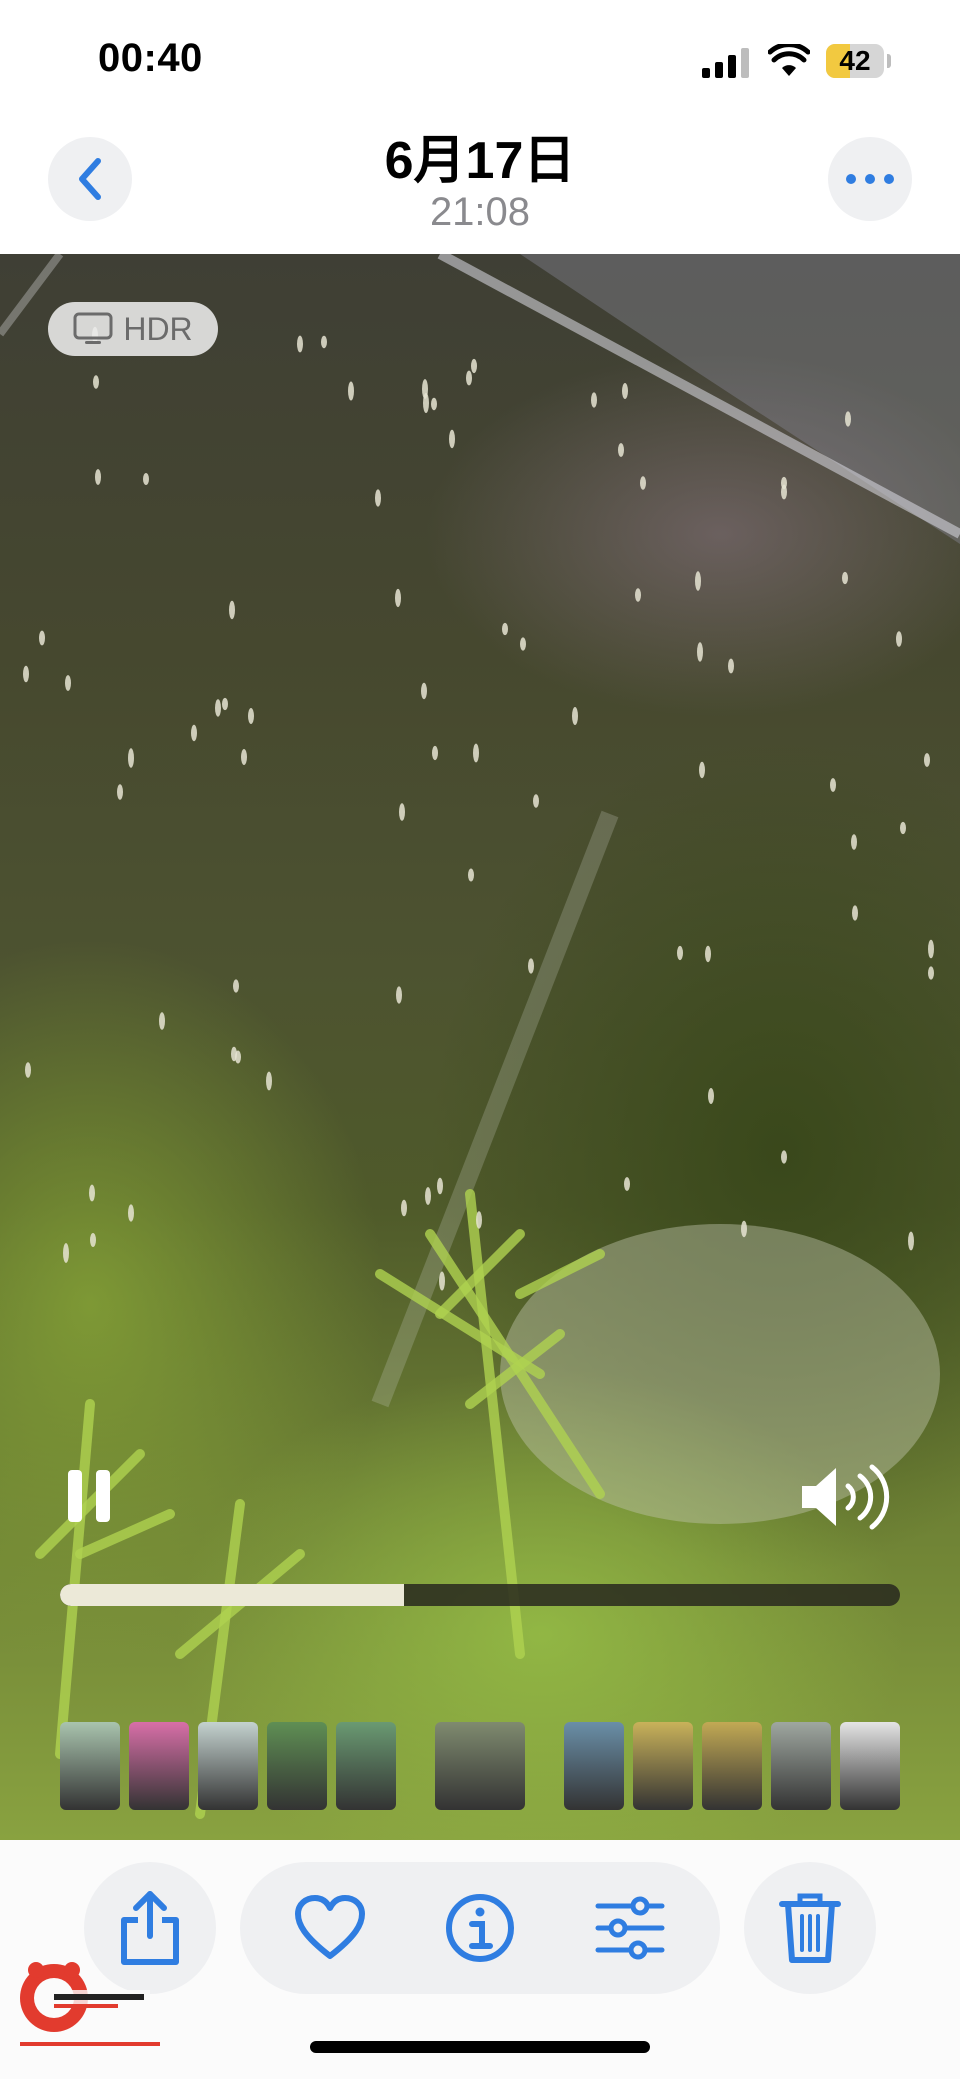  Describe the element at coordinates (90, 1496) in the screenshot. I see `pause-icon` at that location.